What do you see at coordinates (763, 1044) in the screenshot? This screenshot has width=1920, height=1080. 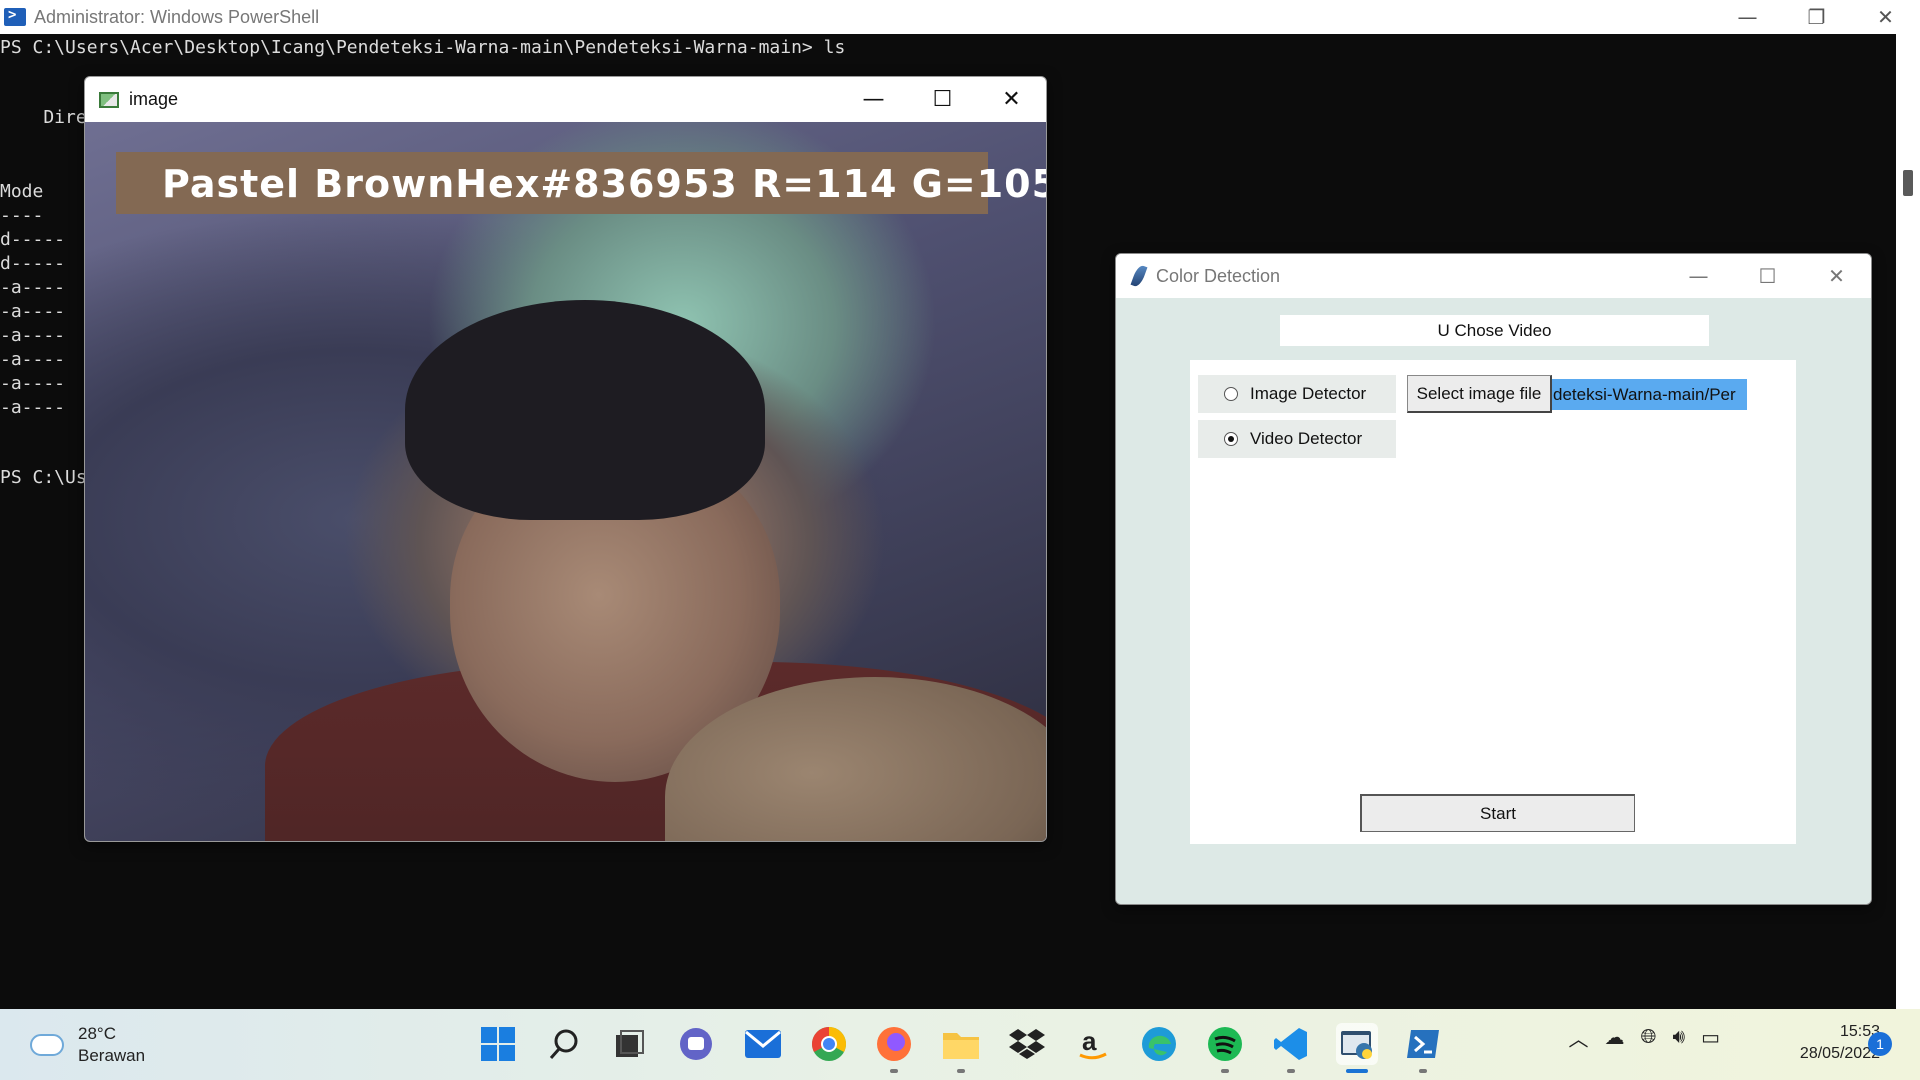 I see `mail-button` at bounding box center [763, 1044].